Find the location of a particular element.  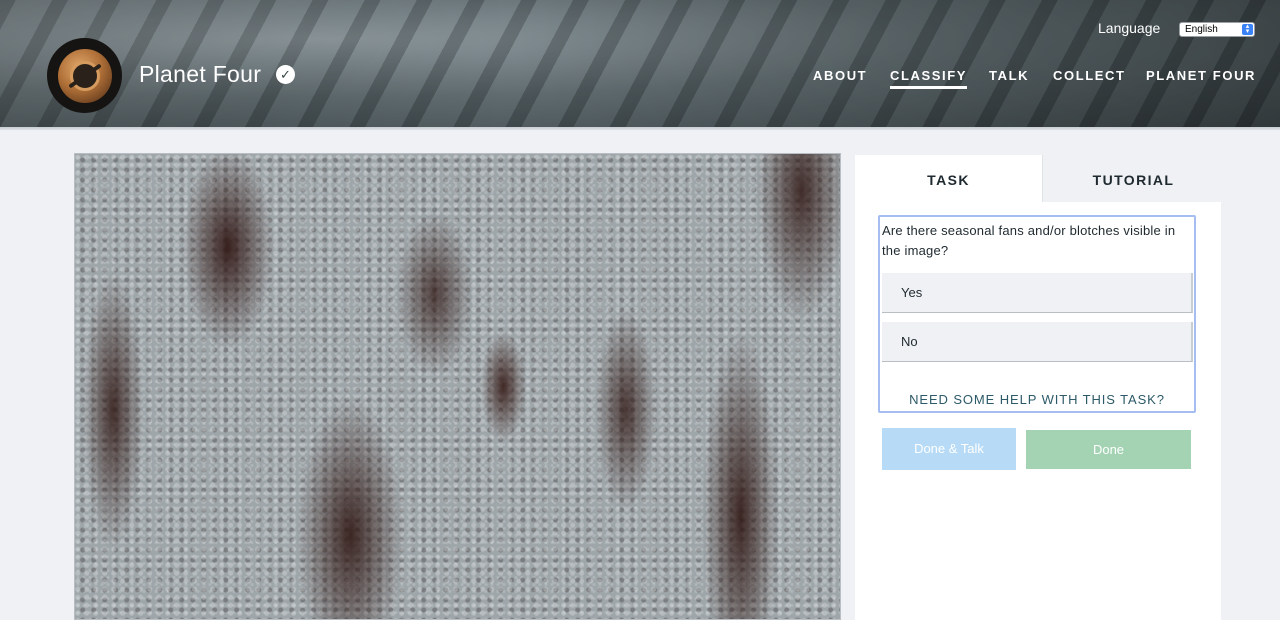

task-help-link: NEED SOME HELP WITH THIS TASK? is located at coordinates (1037, 399).